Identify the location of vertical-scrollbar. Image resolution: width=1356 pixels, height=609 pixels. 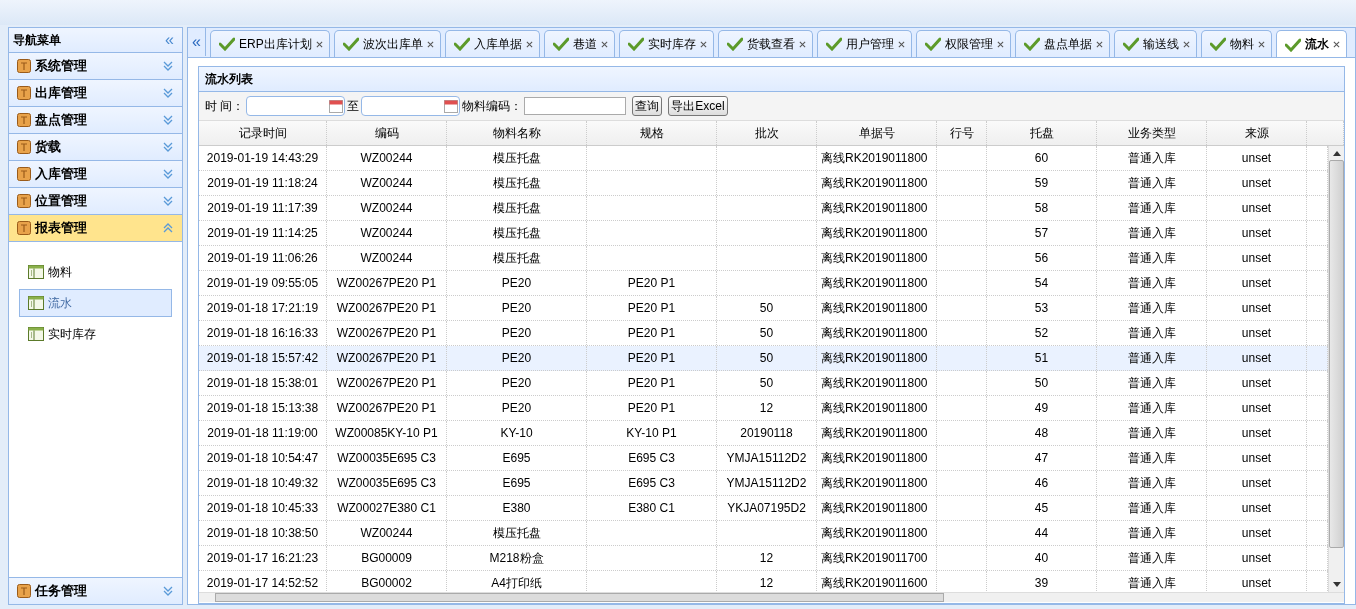
(1336, 369).